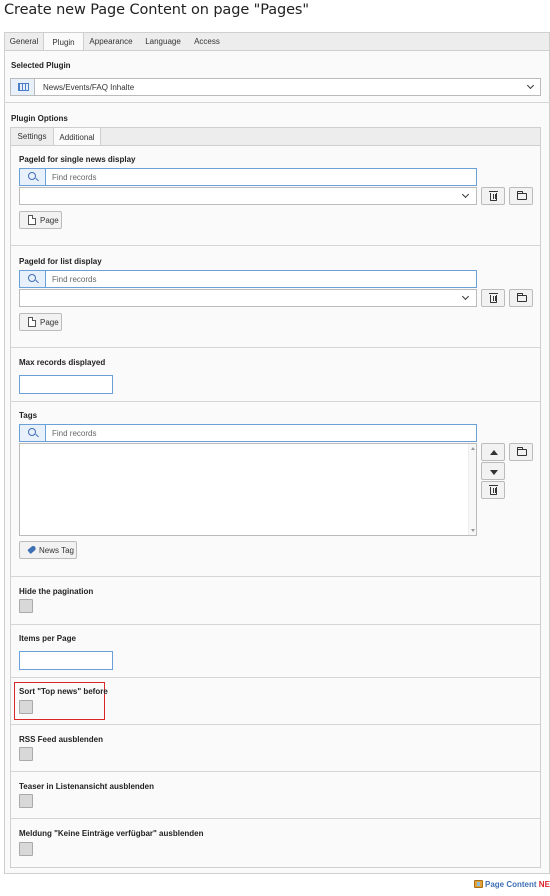 Image resolution: width=550 pixels, height=896 pixels. What do you see at coordinates (472, 489) in the screenshot?
I see `scrollbar` at bounding box center [472, 489].